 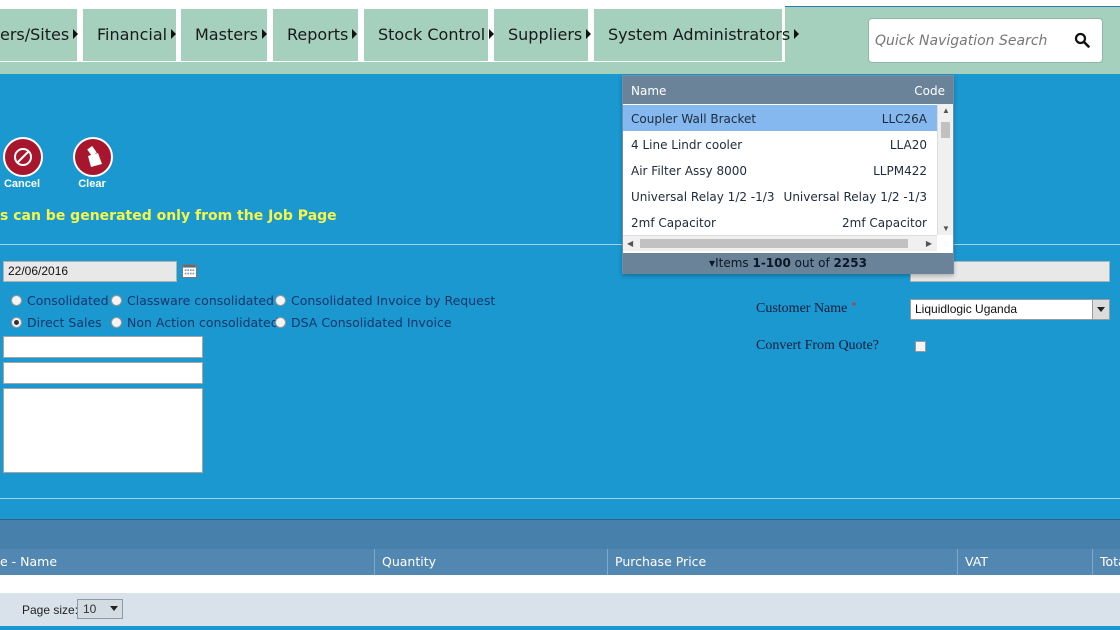 What do you see at coordinates (1025, 562) in the screenshot?
I see `column-header-vat: VAT` at bounding box center [1025, 562].